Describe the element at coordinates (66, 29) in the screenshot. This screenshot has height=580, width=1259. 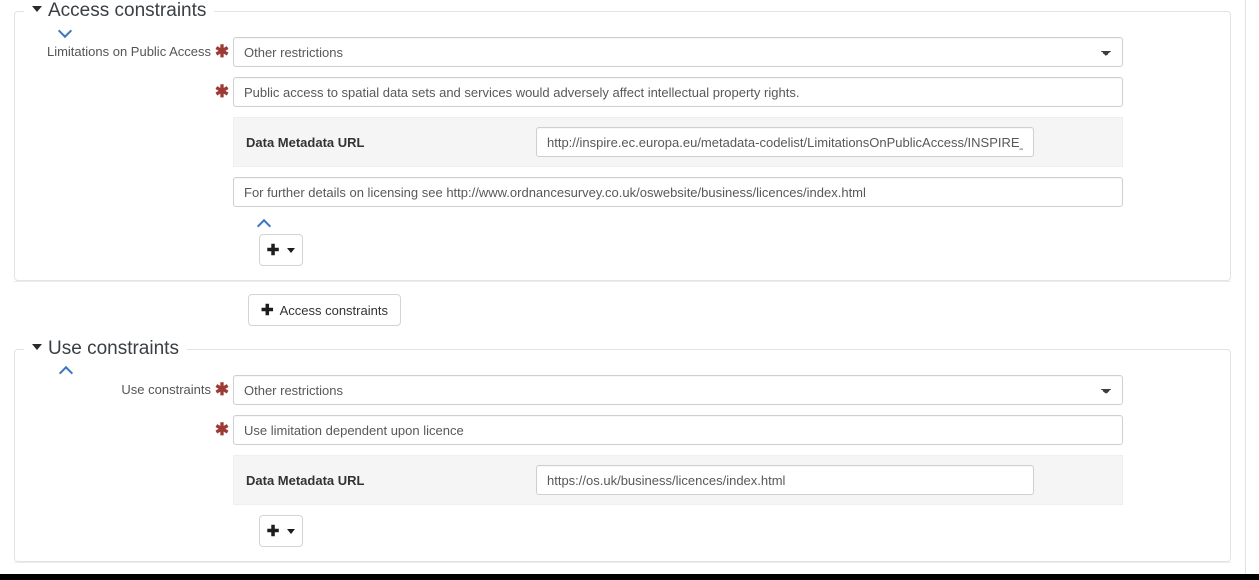
I see `chevron-down-icon` at that location.